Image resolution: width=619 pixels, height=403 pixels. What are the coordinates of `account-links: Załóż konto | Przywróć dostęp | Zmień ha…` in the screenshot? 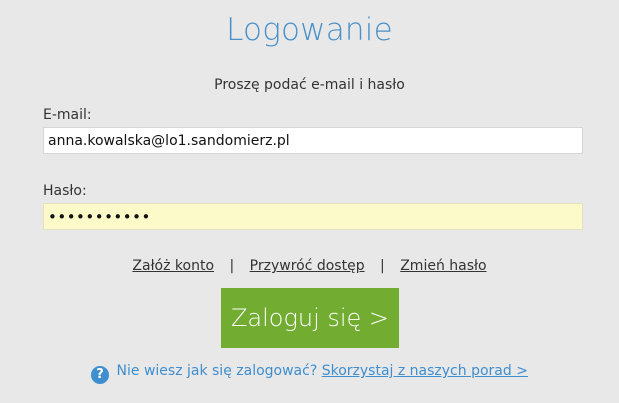 It's located at (309, 266).